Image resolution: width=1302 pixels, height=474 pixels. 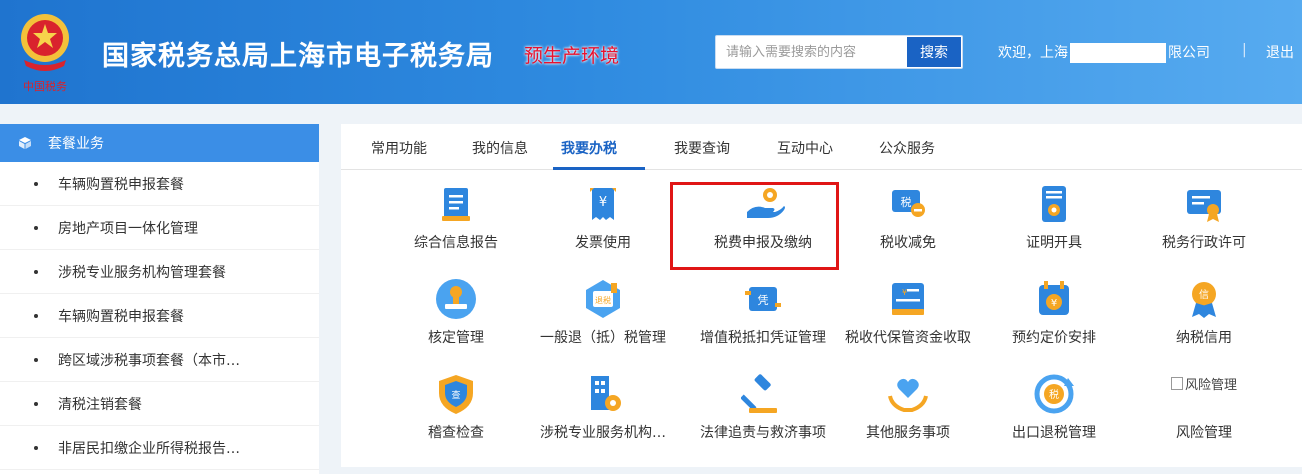 I want to click on search-input, so click(x=812, y=52).